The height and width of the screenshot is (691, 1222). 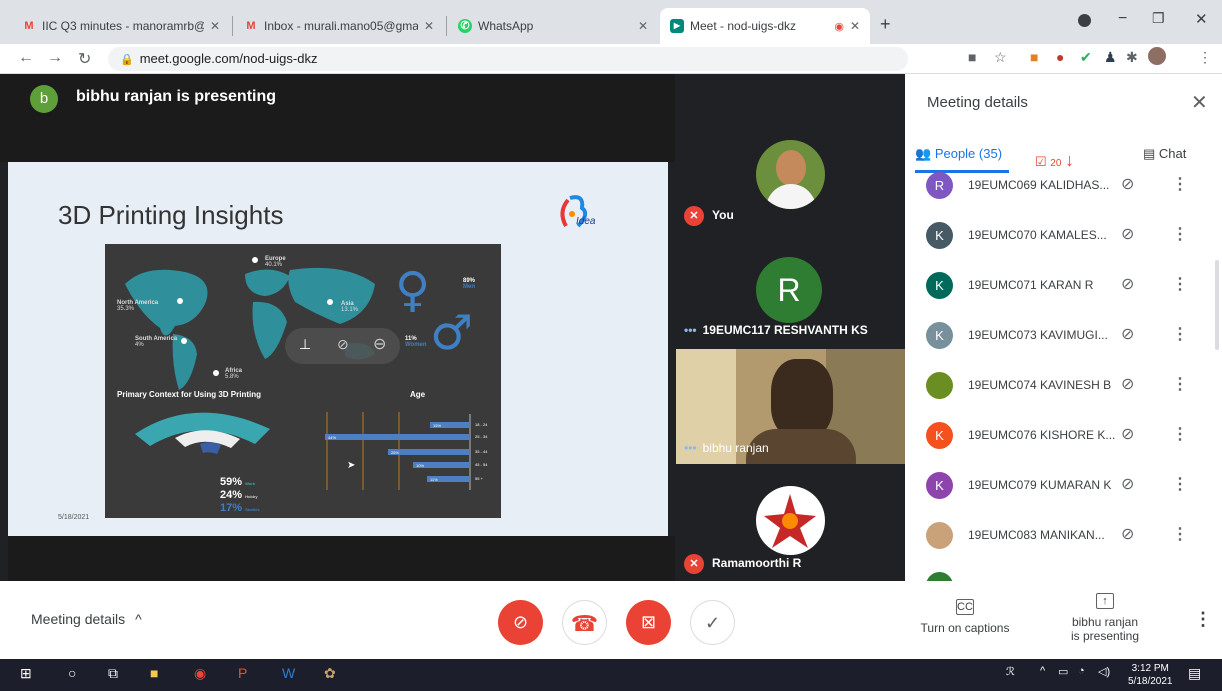 I want to click on people-icon: ℛ, so click(x=1010, y=671).